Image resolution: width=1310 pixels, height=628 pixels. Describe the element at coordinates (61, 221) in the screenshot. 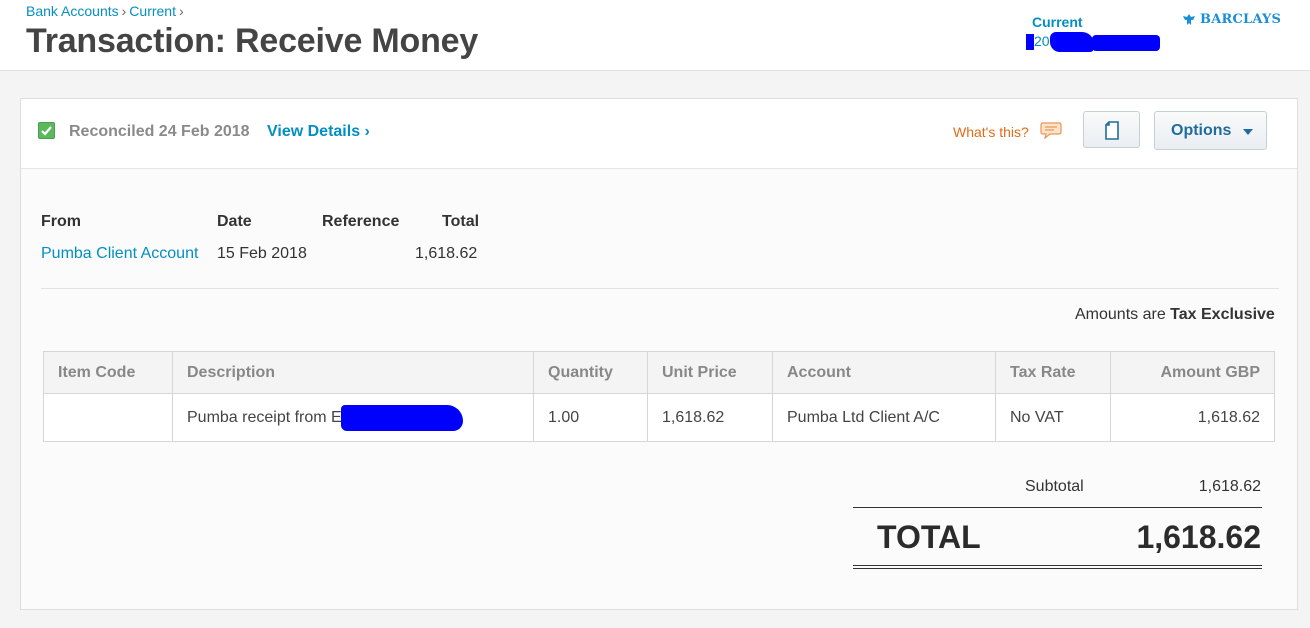

I see `from-header: From` at that location.